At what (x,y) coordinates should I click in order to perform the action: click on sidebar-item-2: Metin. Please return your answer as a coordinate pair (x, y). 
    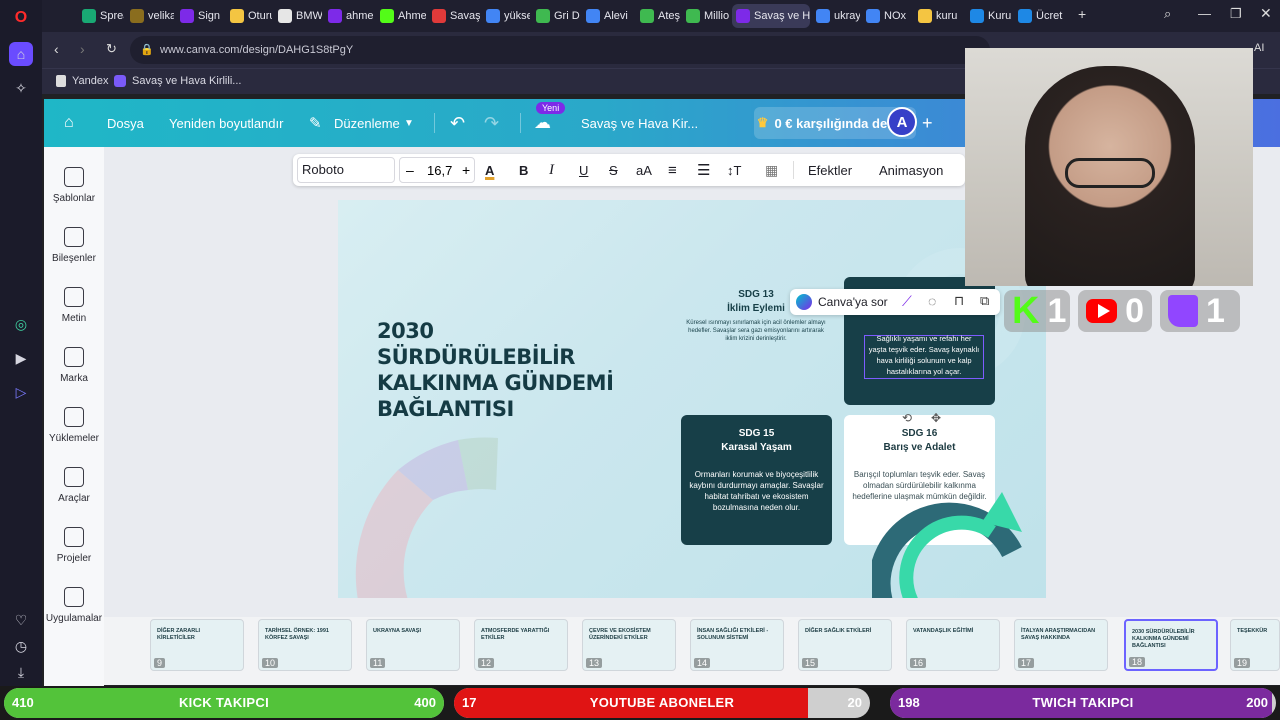
    Looking at the image, I should click on (74, 305).